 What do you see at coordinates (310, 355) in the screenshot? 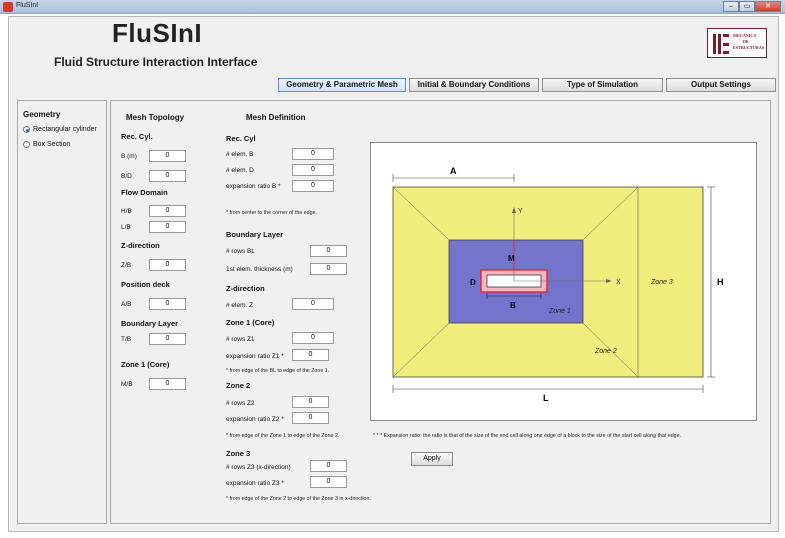
I see `exp-z1-input: 0` at bounding box center [310, 355].